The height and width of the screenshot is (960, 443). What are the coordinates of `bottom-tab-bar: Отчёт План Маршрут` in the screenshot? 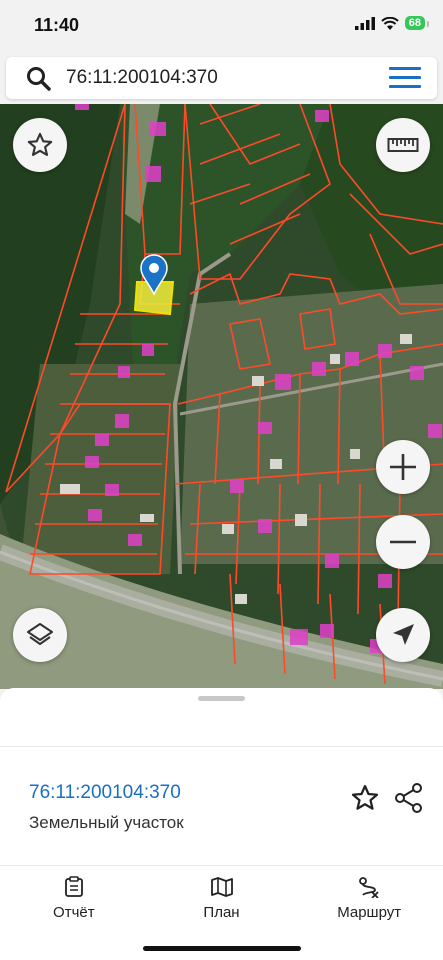 It's located at (221, 899).